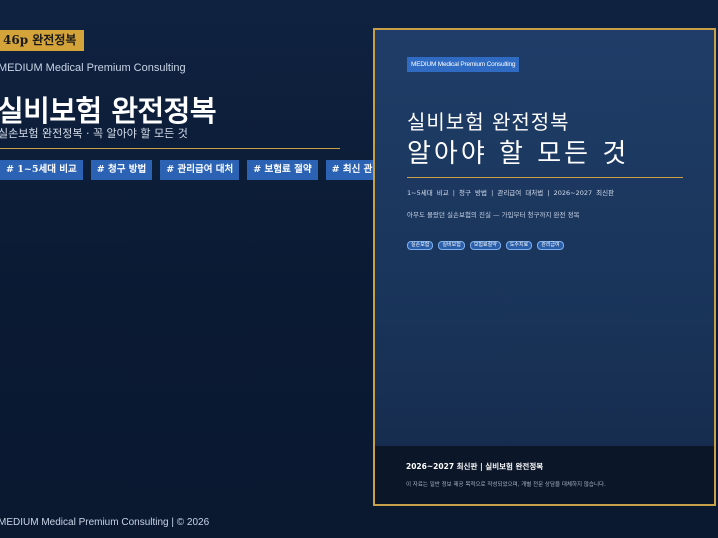 This screenshot has height=538, width=718. What do you see at coordinates (518, 154) in the screenshot?
I see `cover-subtitle: 알아야 할 모든 것` at bounding box center [518, 154].